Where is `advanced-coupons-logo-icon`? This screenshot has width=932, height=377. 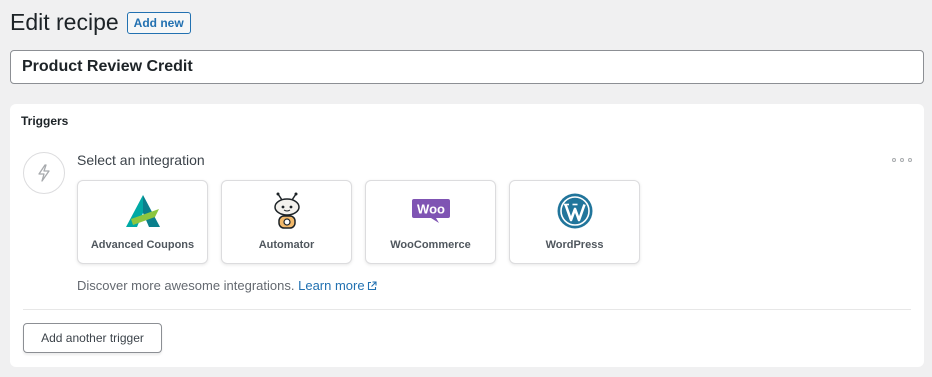
advanced-coupons-logo-icon is located at coordinates (142, 211).